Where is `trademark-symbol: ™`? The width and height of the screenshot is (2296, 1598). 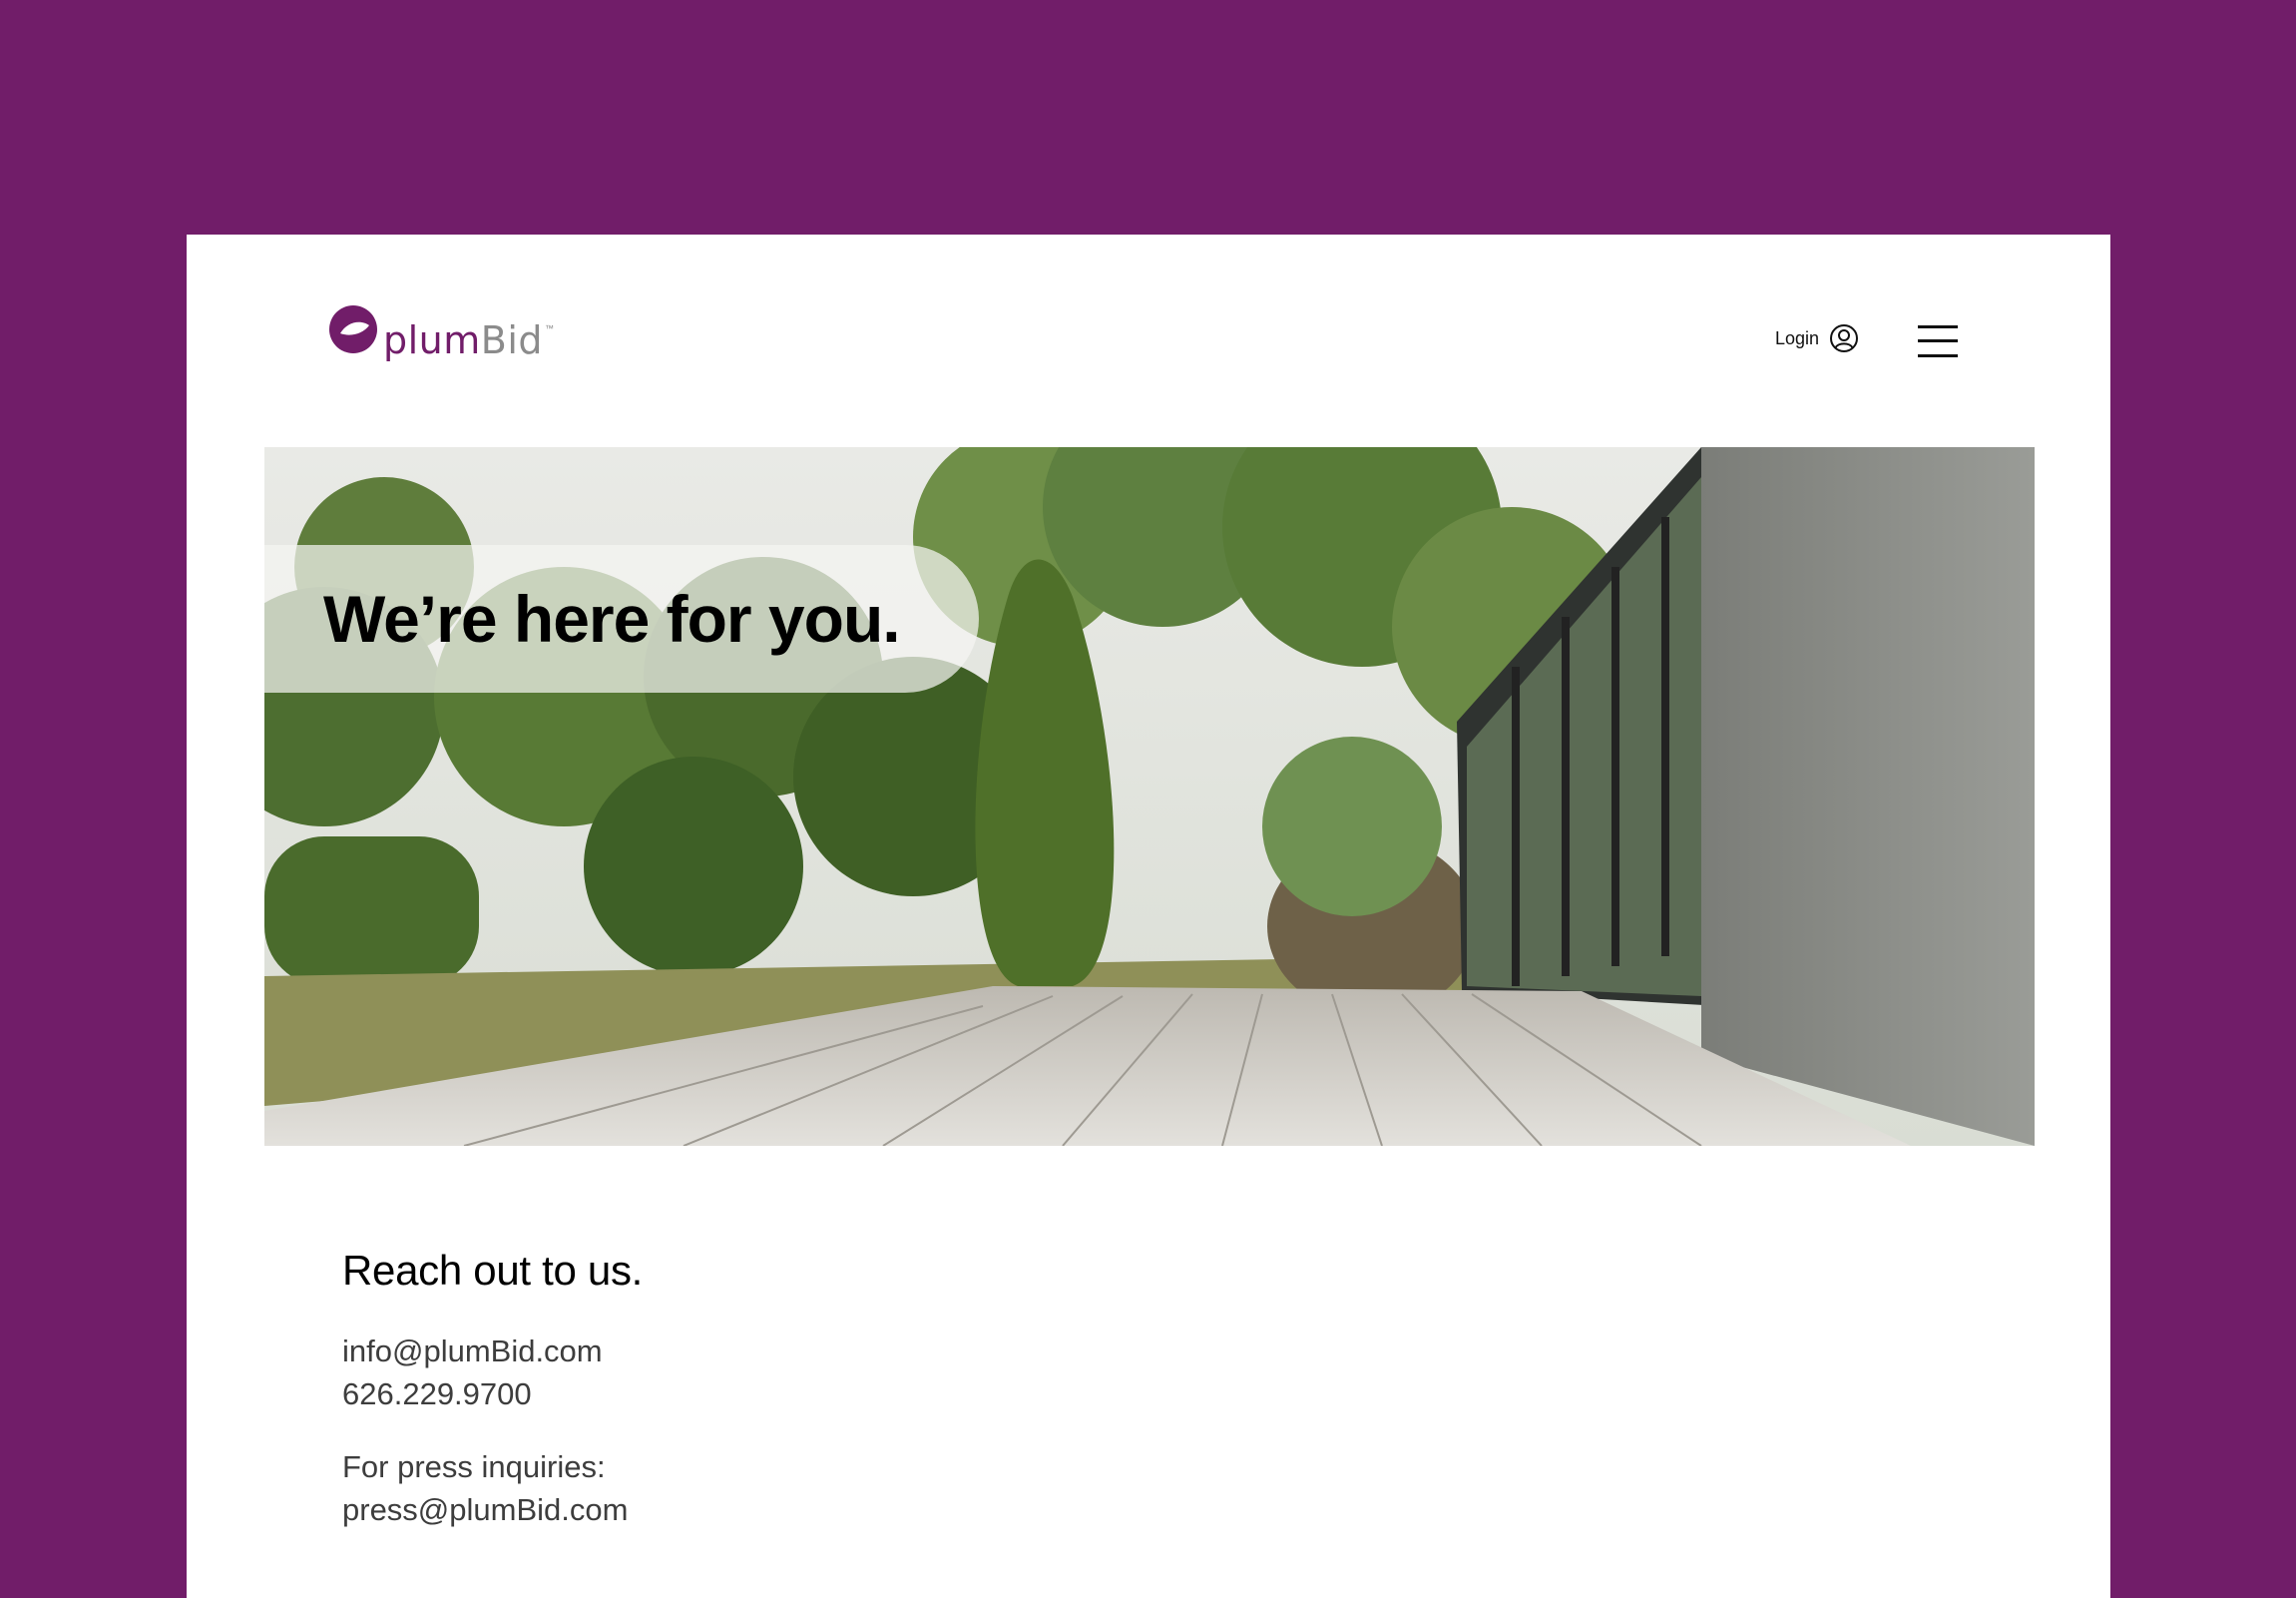 trademark-symbol: ™ is located at coordinates (550, 328).